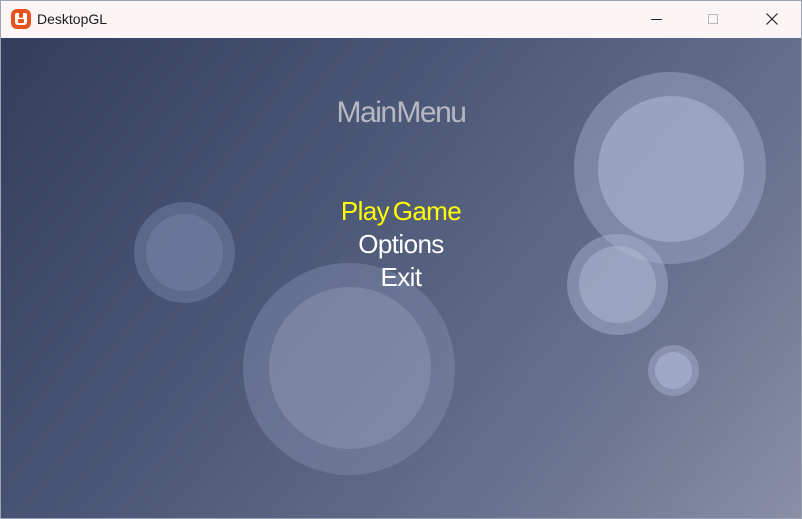 The image size is (802, 519). Describe the element at coordinates (401, 211) in the screenshot. I see `menu-item-play-game: Play Game` at that location.